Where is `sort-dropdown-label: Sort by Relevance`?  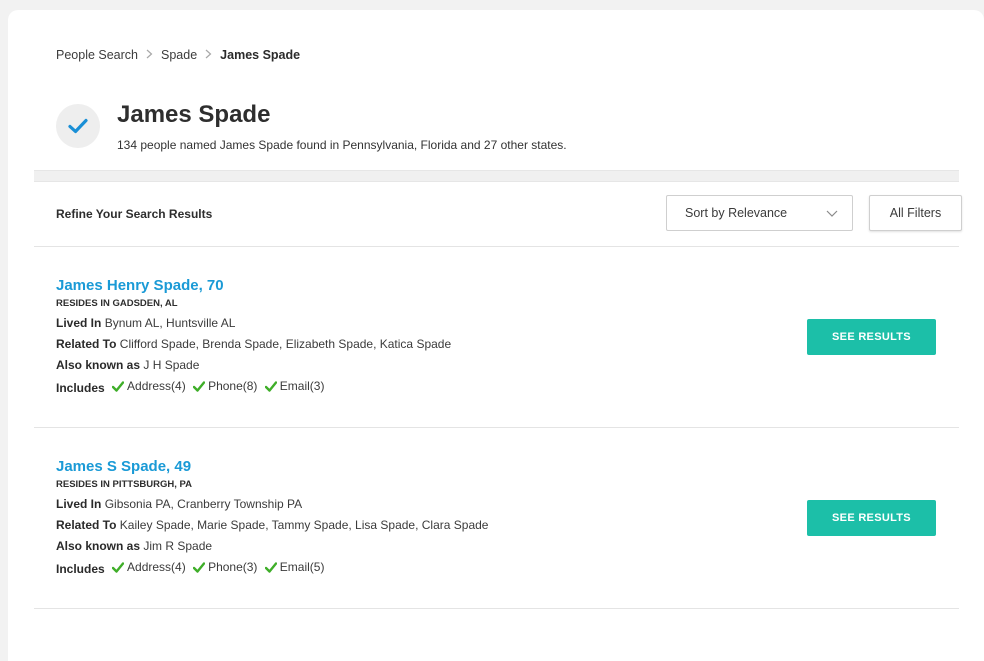
sort-dropdown-label: Sort by Relevance is located at coordinates (736, 213).